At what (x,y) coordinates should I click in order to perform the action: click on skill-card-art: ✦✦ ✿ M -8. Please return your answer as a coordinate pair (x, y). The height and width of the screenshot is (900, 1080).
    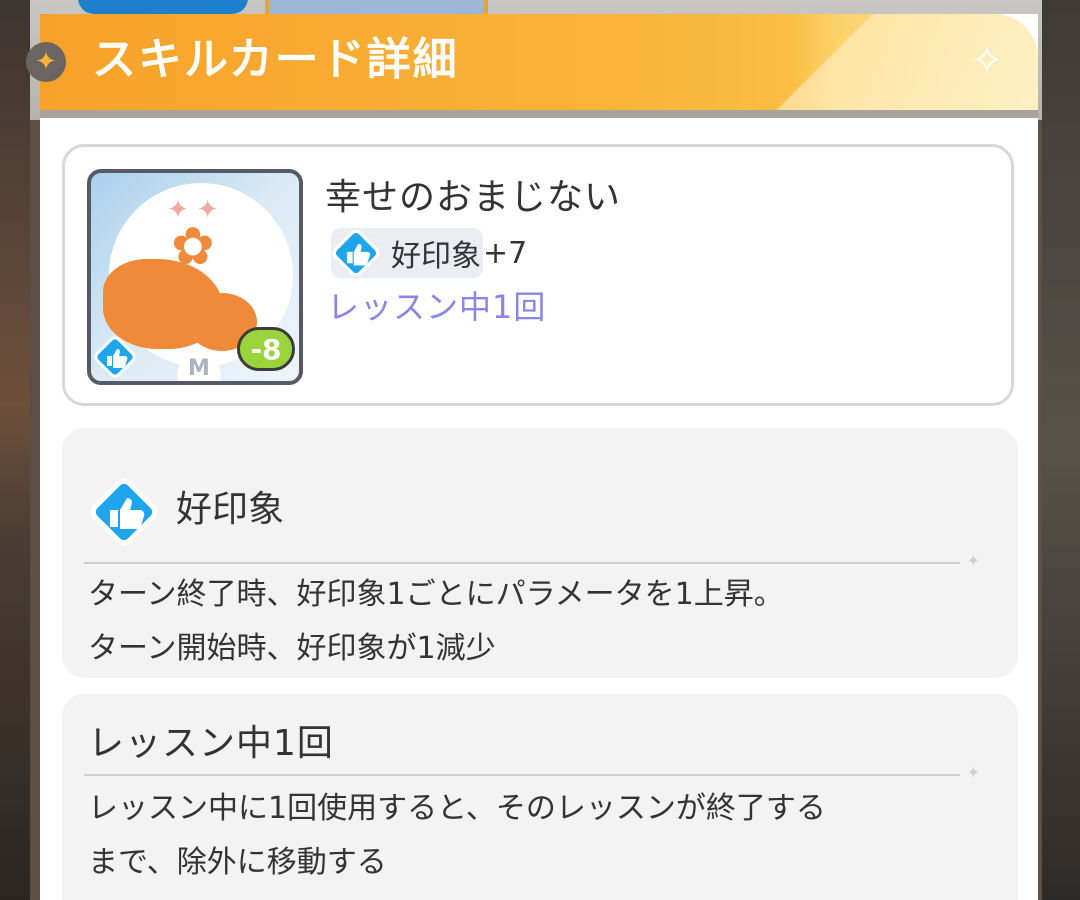
    Looking at the image, I should click on (195, 277).